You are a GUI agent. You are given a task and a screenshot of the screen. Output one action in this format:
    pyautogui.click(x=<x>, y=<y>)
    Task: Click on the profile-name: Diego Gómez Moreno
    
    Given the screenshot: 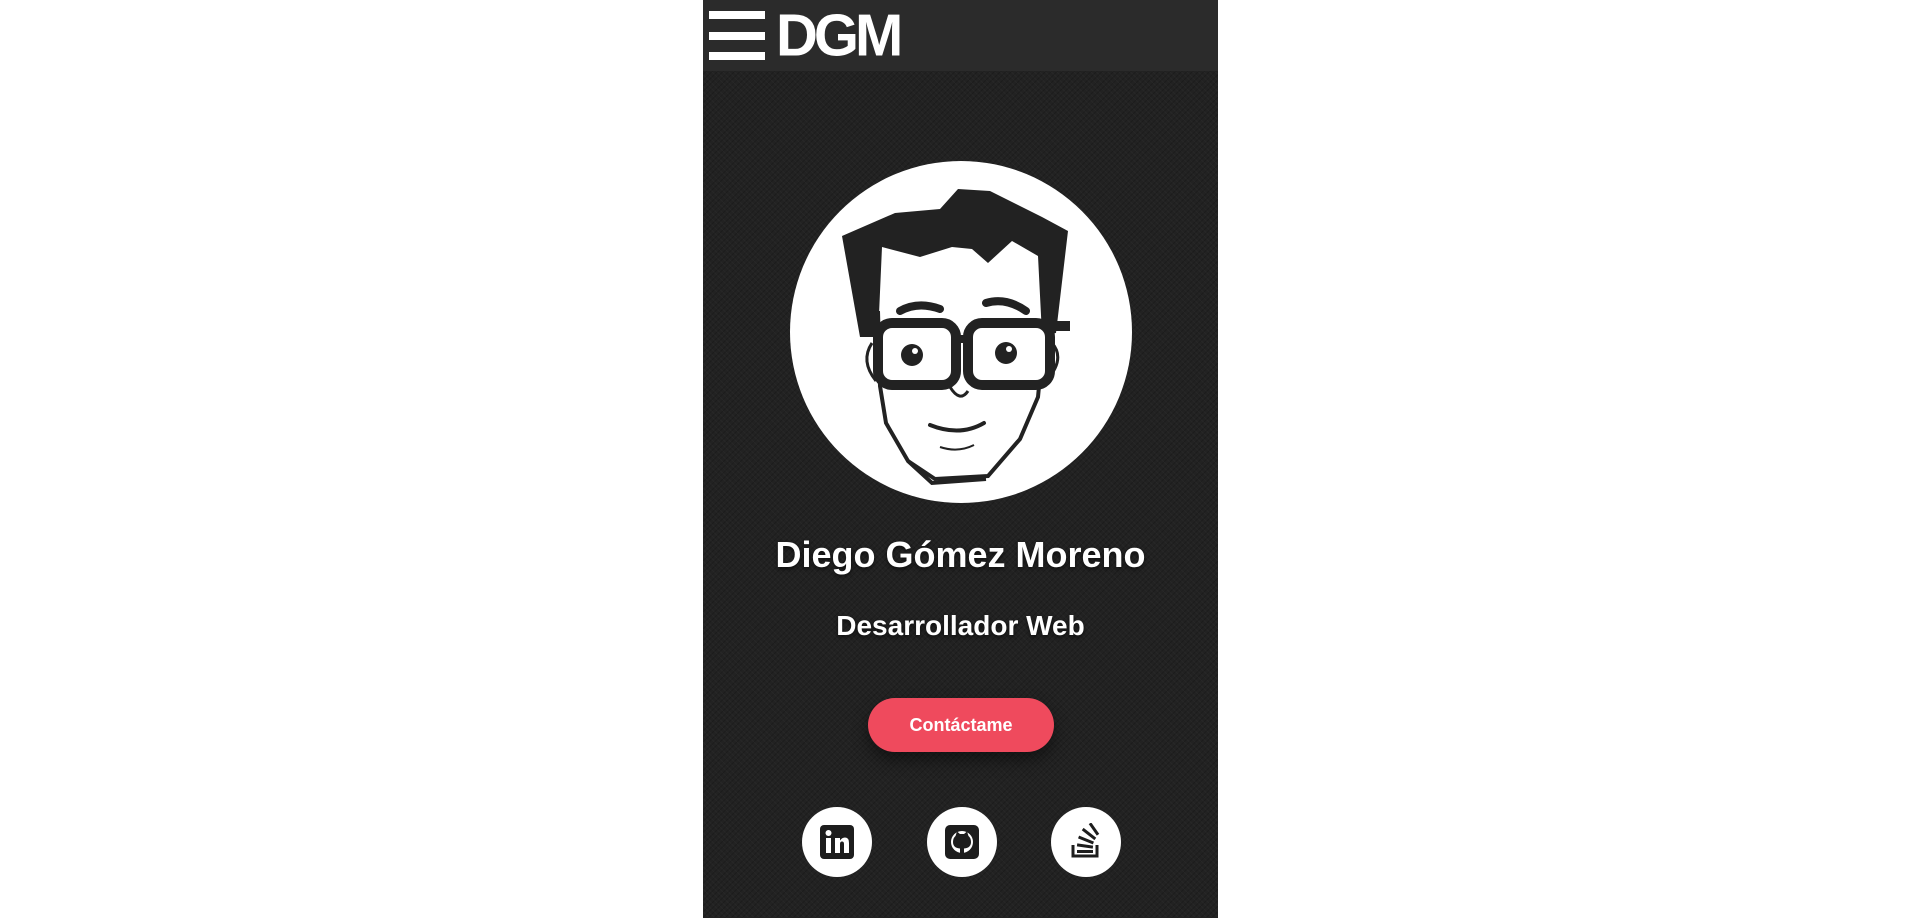 What is the action you would take?
    pyautogui.click(x=960, y=554)
    